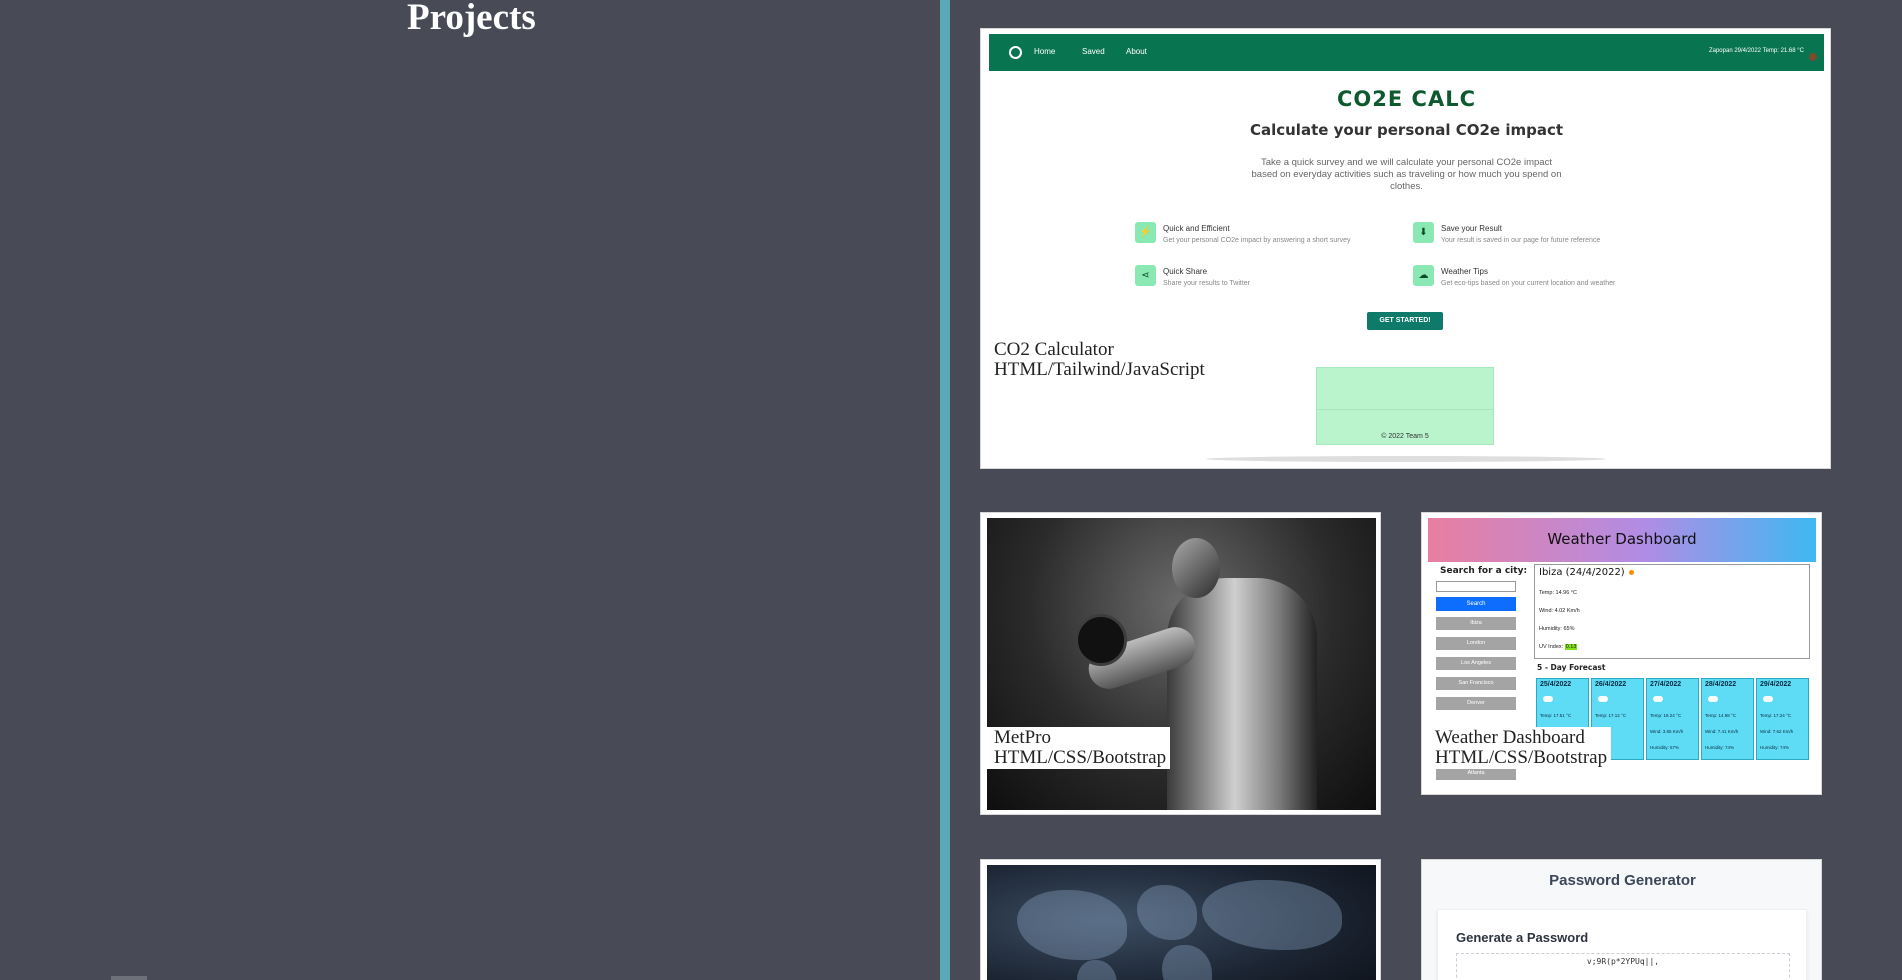 The width and height of the screenshot is (1902, 980). Describe the element at coordinates (1045, 51) in the screenshot. I see `co2-nav-home: Home` at that location.